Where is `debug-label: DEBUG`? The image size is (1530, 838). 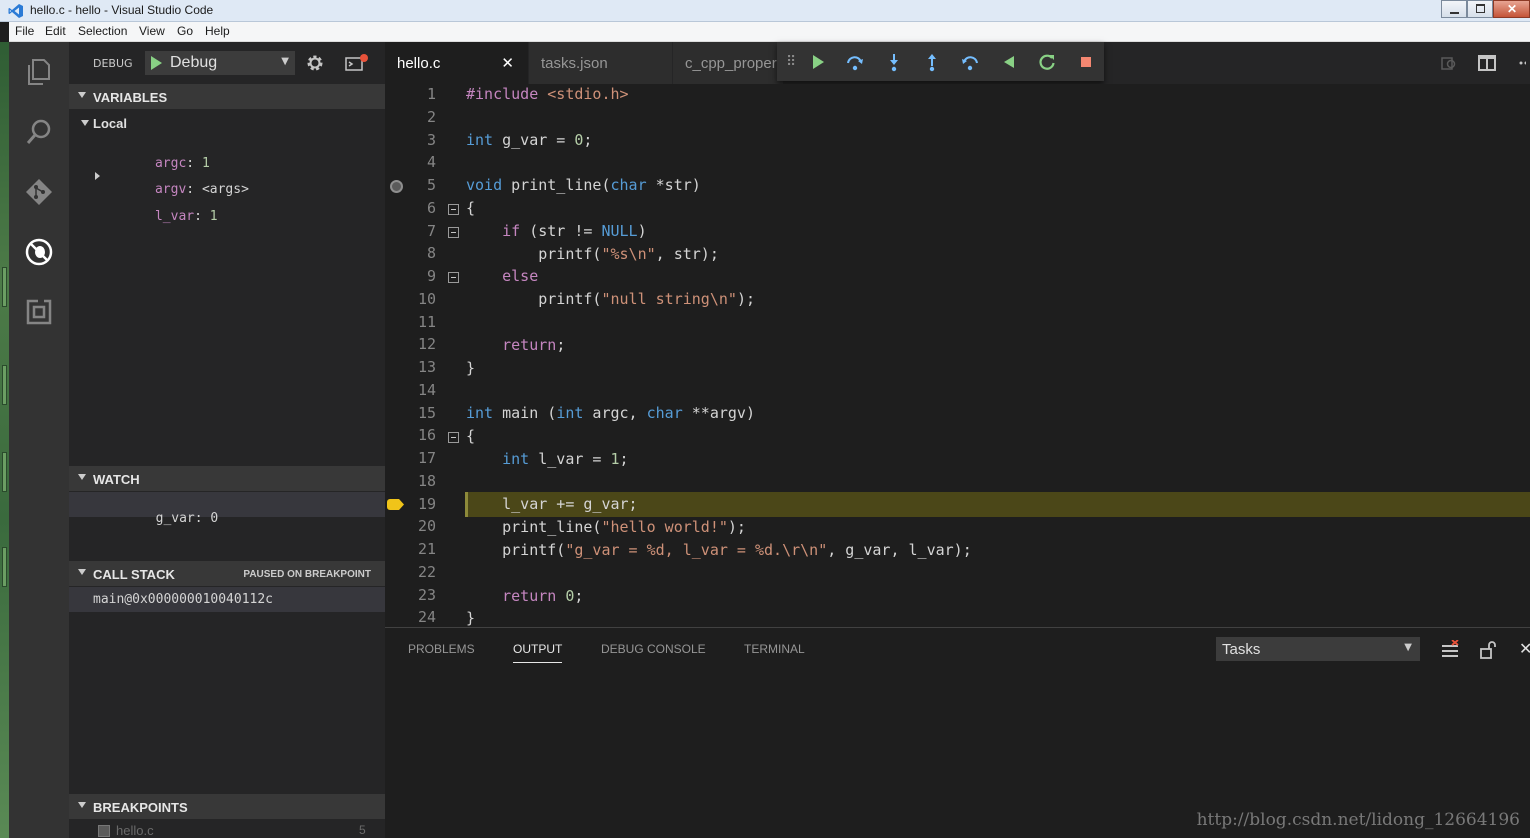 debug-label: DEBUG is located at coordinates (113, 63).